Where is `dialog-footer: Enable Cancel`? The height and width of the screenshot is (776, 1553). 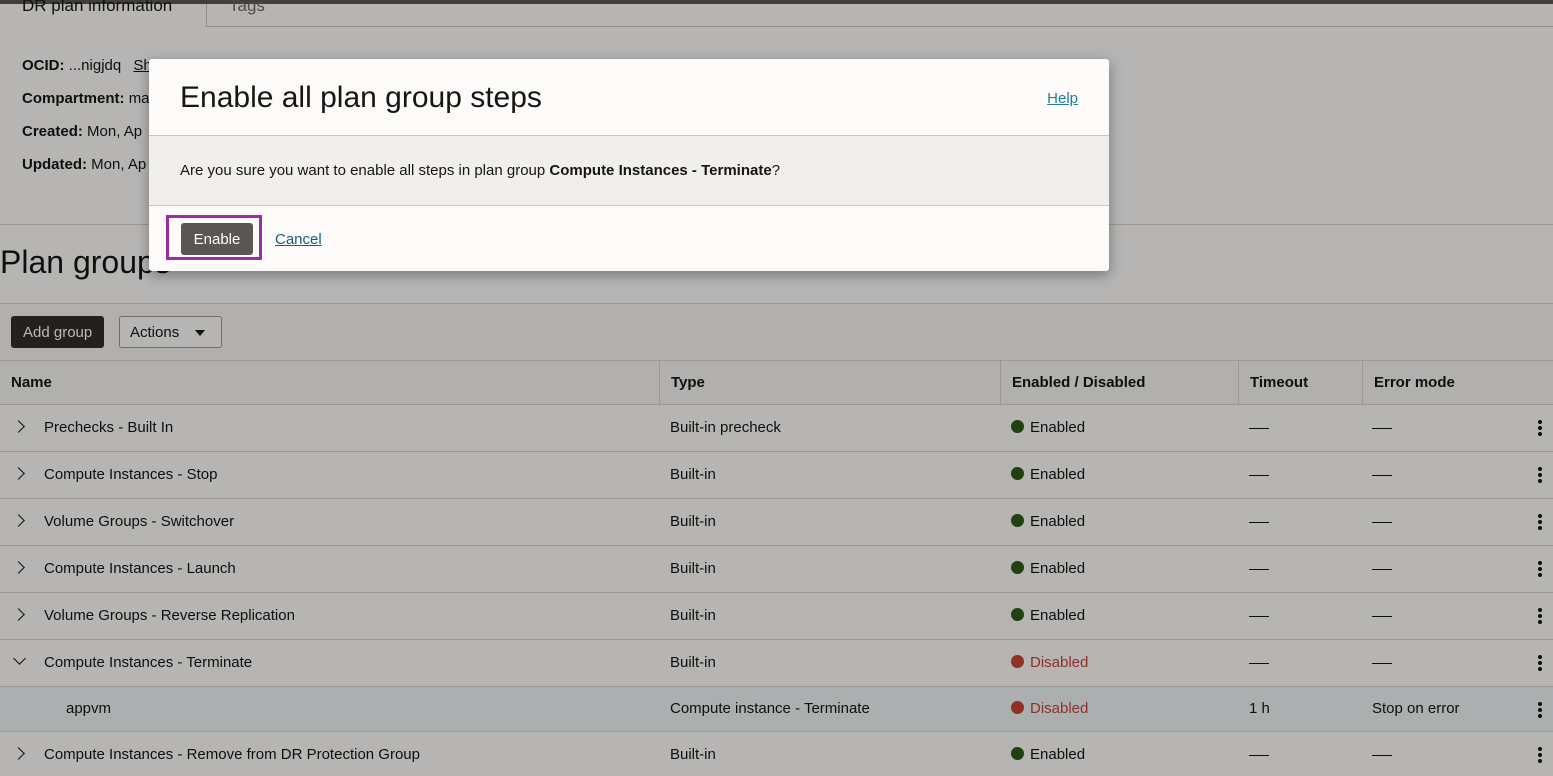
dialog-footer: Enable Cancel is located at coordinates (629, 238).